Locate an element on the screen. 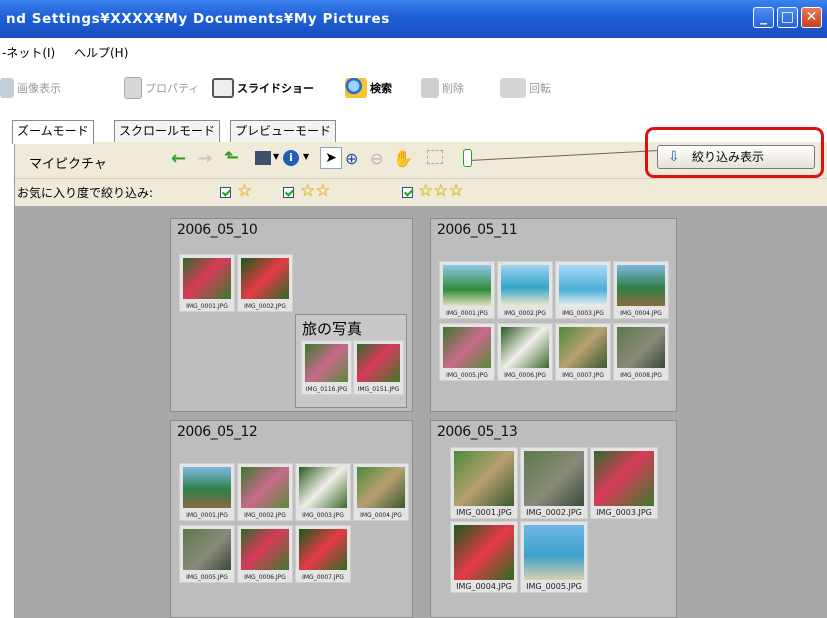 The image size is (827, 618). search-label: 検索 is located at coordinates (381, 88).